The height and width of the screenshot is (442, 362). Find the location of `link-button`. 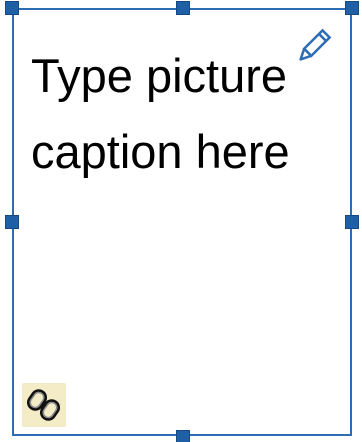

link-button is located at coordinates (44, 405).